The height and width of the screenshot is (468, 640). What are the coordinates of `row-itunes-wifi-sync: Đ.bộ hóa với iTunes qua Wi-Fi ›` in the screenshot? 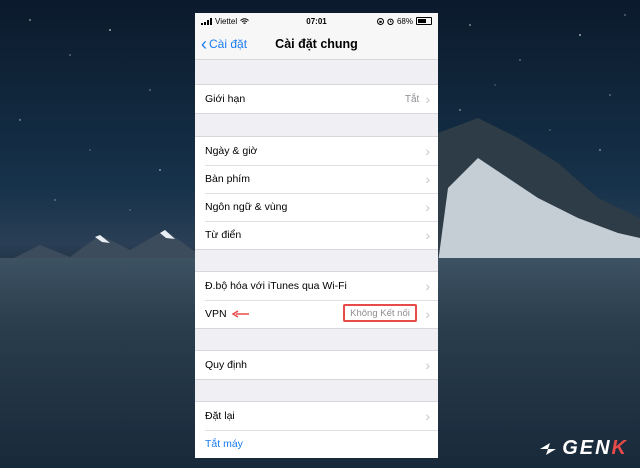 It's located at (316, 286).